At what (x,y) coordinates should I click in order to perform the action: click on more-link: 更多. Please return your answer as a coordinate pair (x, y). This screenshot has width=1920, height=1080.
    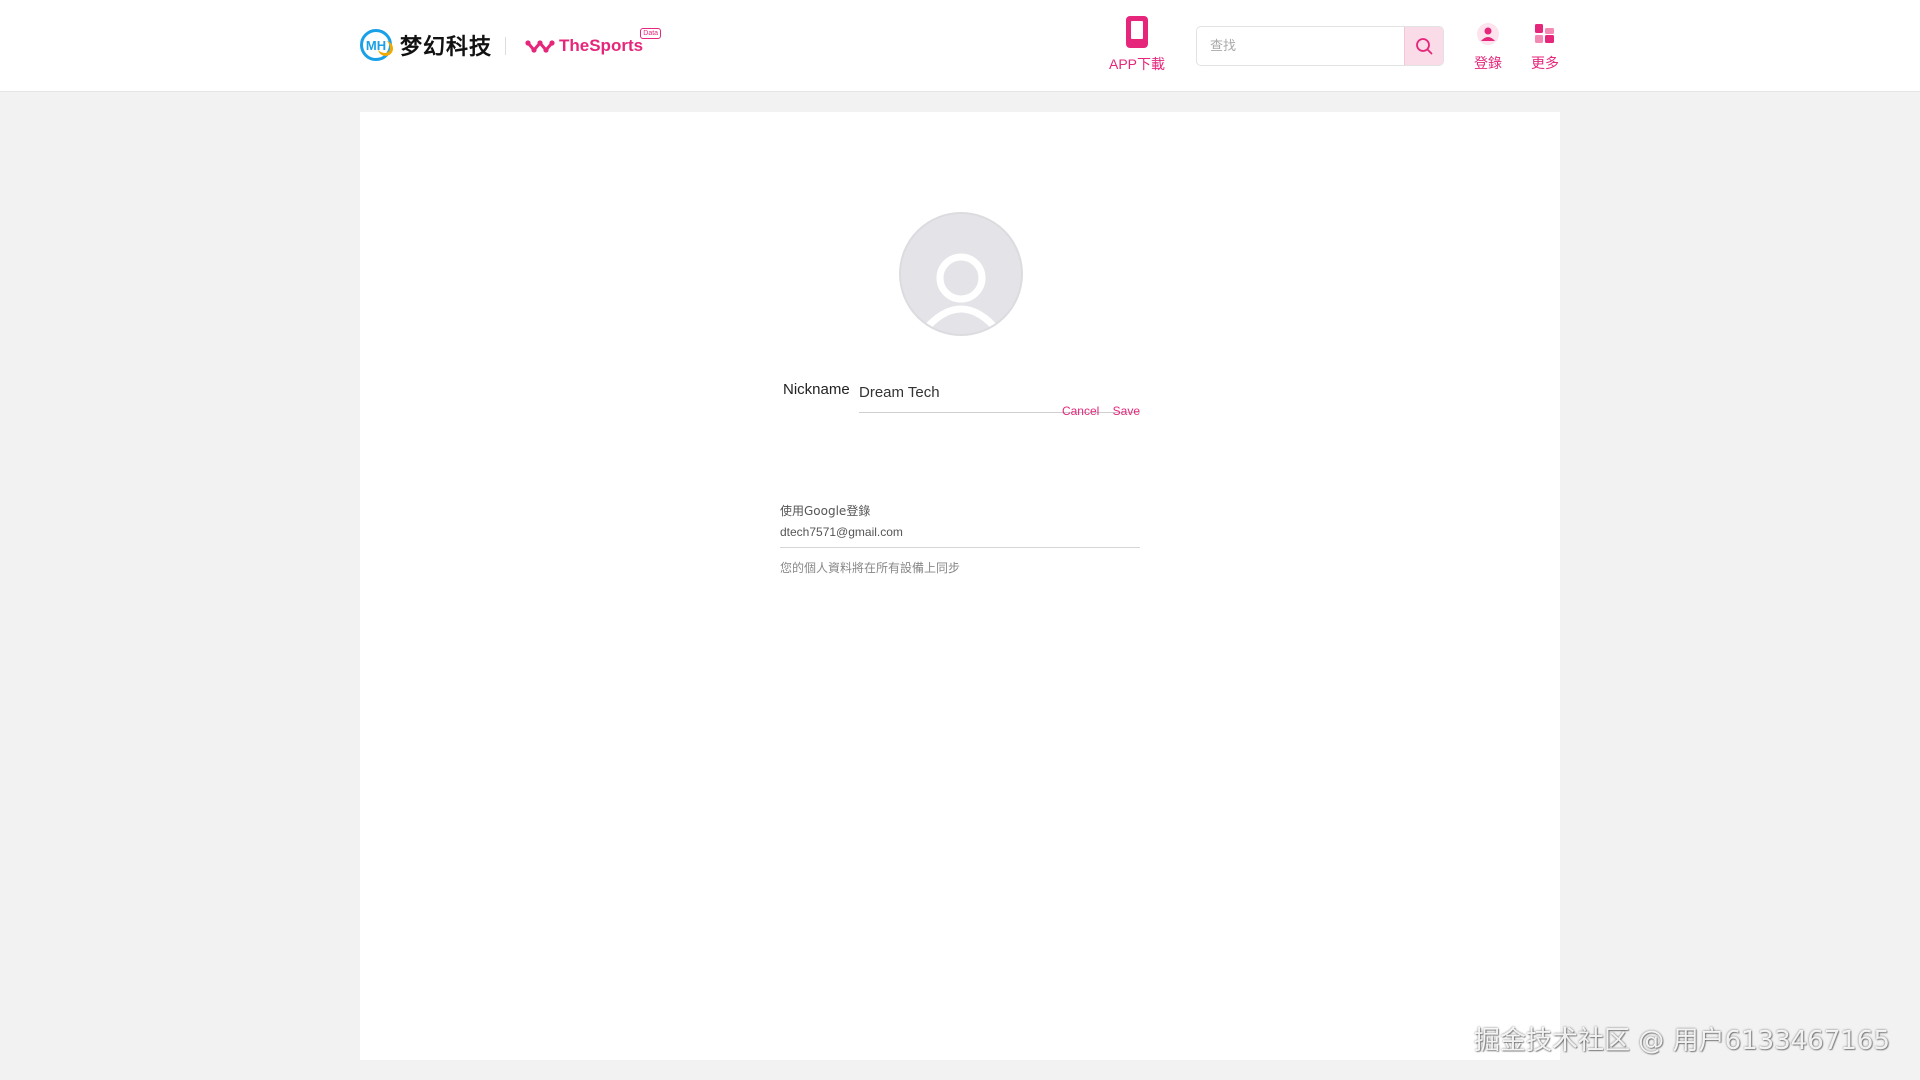
    Looking at the image, I should click on (1545, 47).